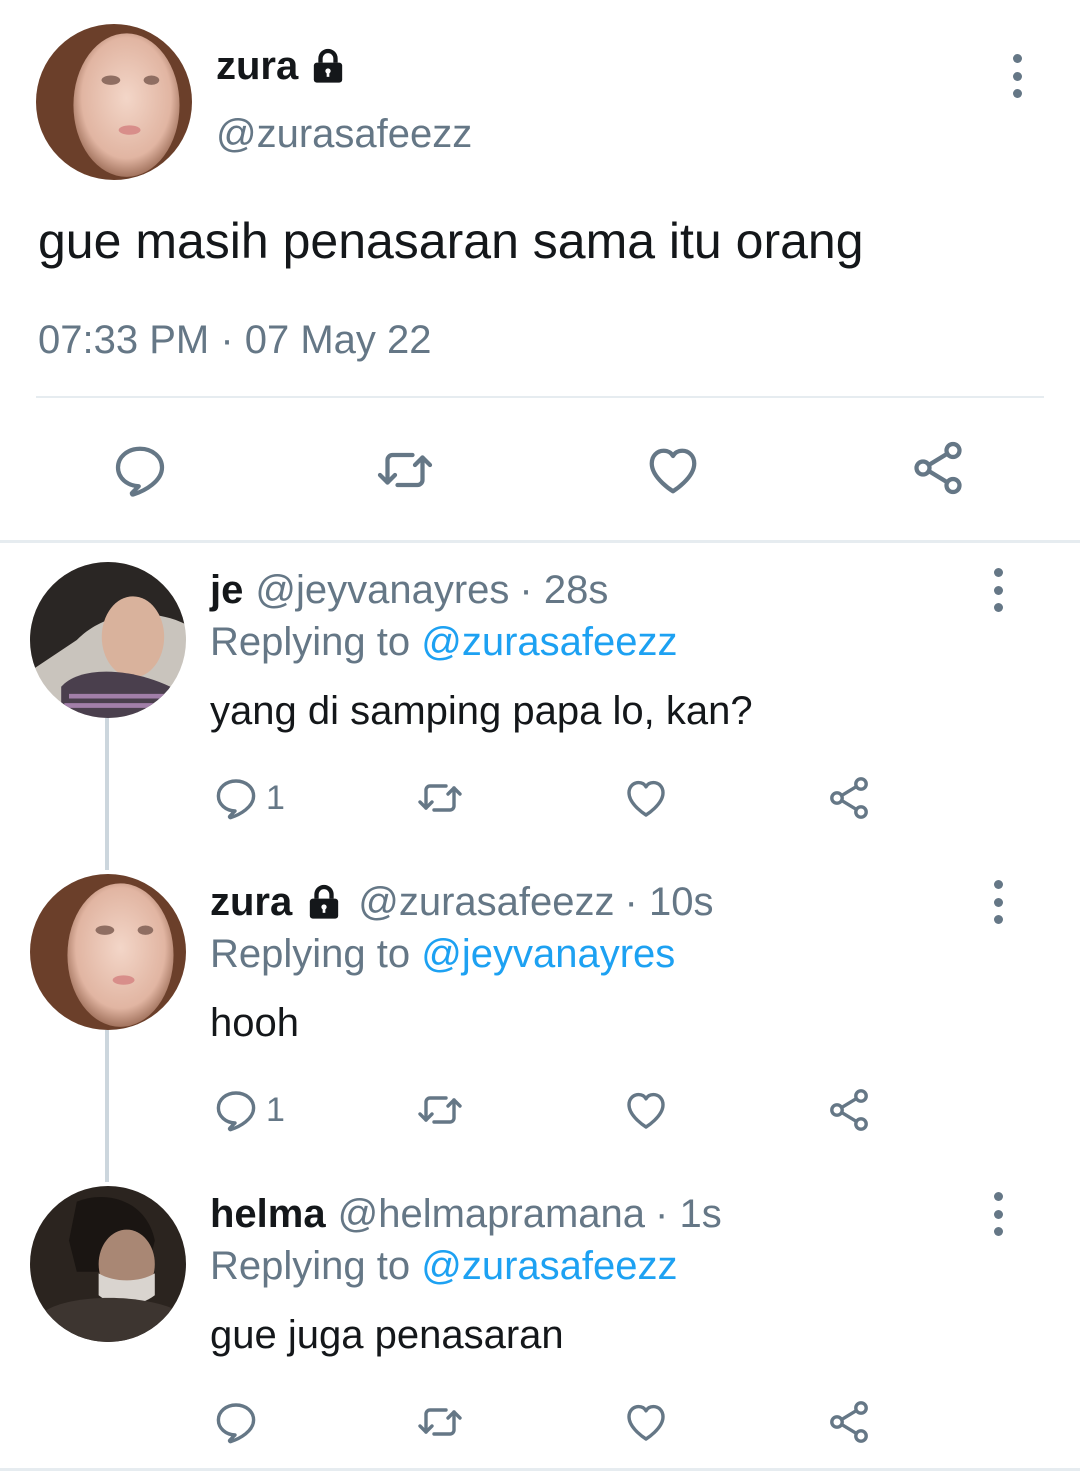  Describe the element at coordinates (226, 590) in the screenshot. I see `reply-1-name: je` at that location.